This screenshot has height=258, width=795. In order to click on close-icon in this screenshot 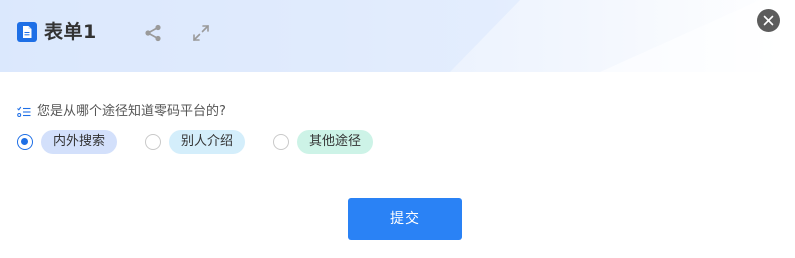, I will do `click(768, 20)`.